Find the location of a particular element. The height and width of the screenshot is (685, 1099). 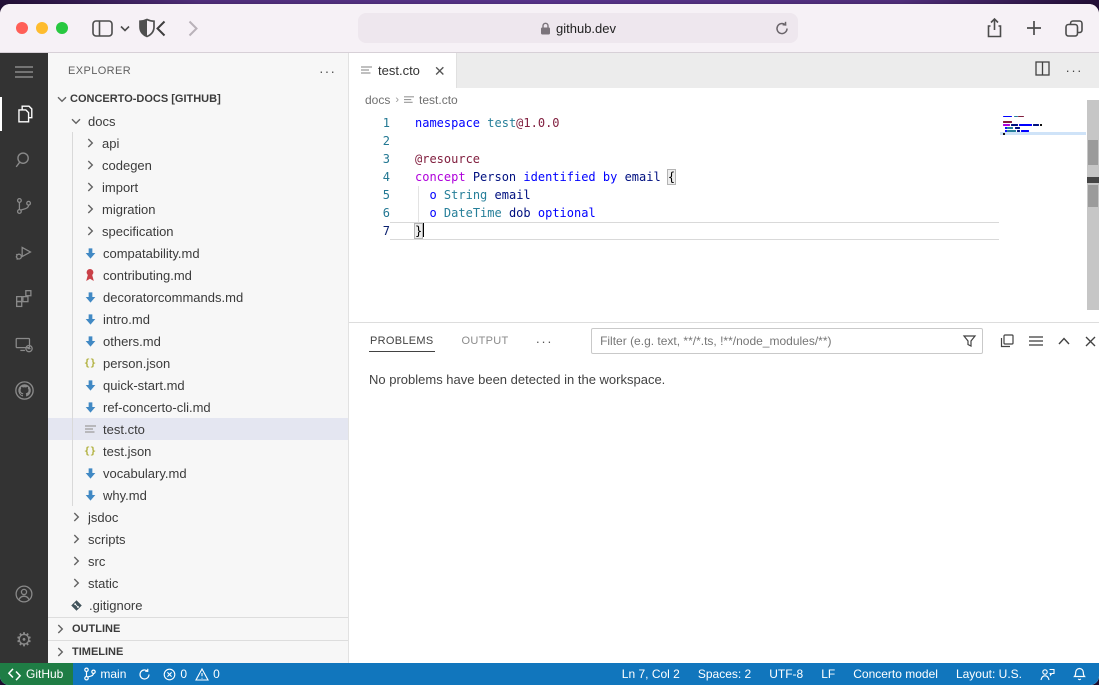

tree-item-ref-concerto-cli-md: ref-concerto-cli.md is located at coordinates (198, 407).